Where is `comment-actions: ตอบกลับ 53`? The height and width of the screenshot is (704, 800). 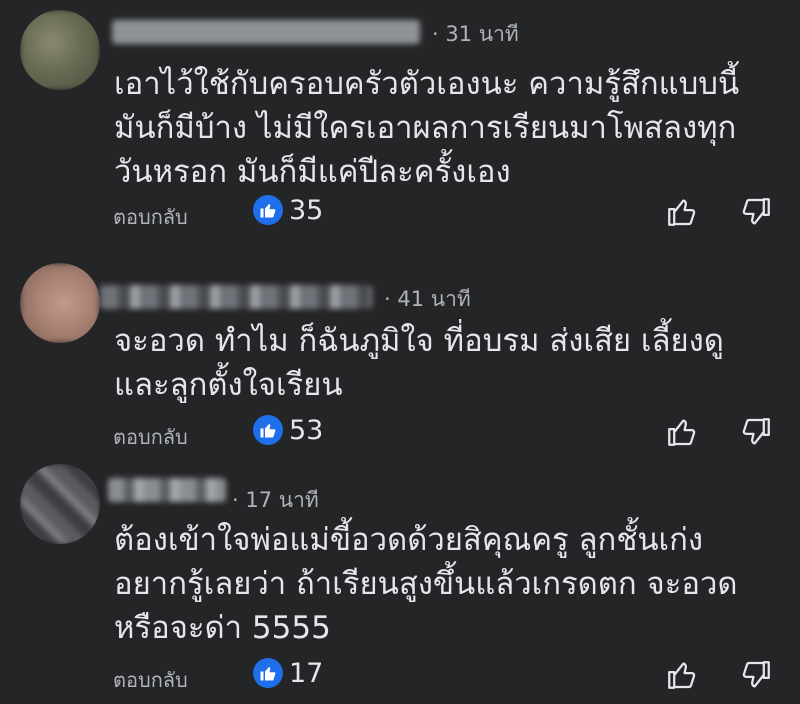
comment-actions: ตอบกลับ 53 is located at coordinates (453, 435).